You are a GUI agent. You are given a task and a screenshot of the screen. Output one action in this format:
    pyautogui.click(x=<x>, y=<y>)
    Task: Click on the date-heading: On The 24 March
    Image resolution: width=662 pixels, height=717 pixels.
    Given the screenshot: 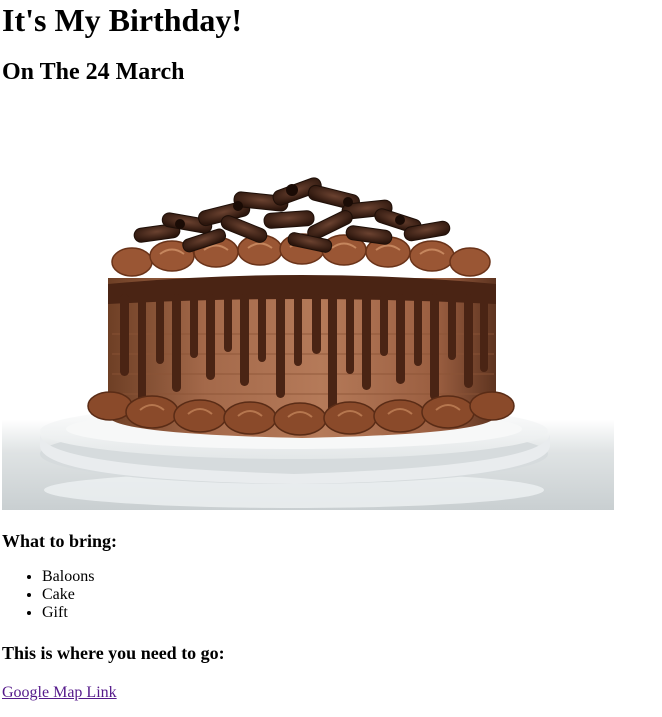 What is the action you would take?
    pyautogui.click(x=93, y=72)
    